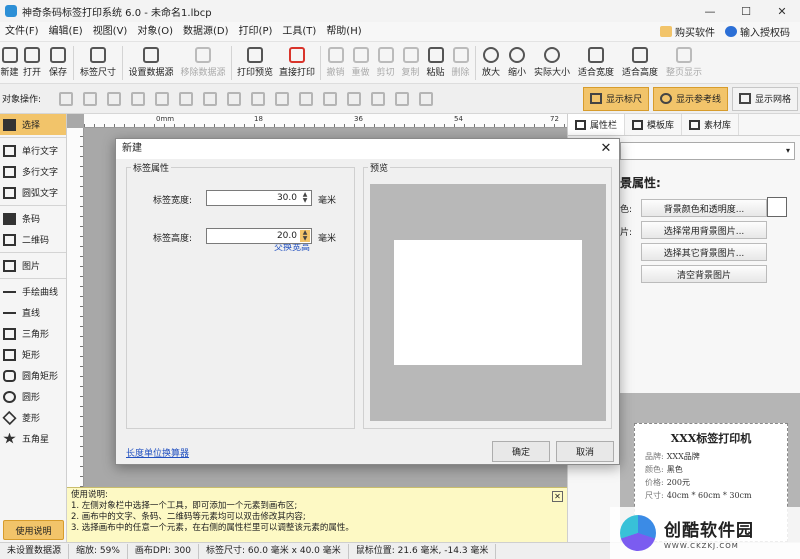  I want to click on tool-arc-text: 圆弧文字, so click(33, 192).